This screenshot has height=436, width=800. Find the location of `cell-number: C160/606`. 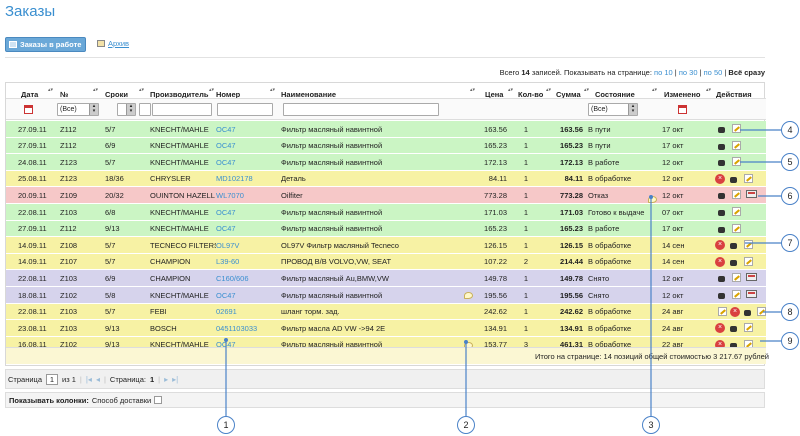

cell-number: C160/606 is located at coordinates (247, 278).